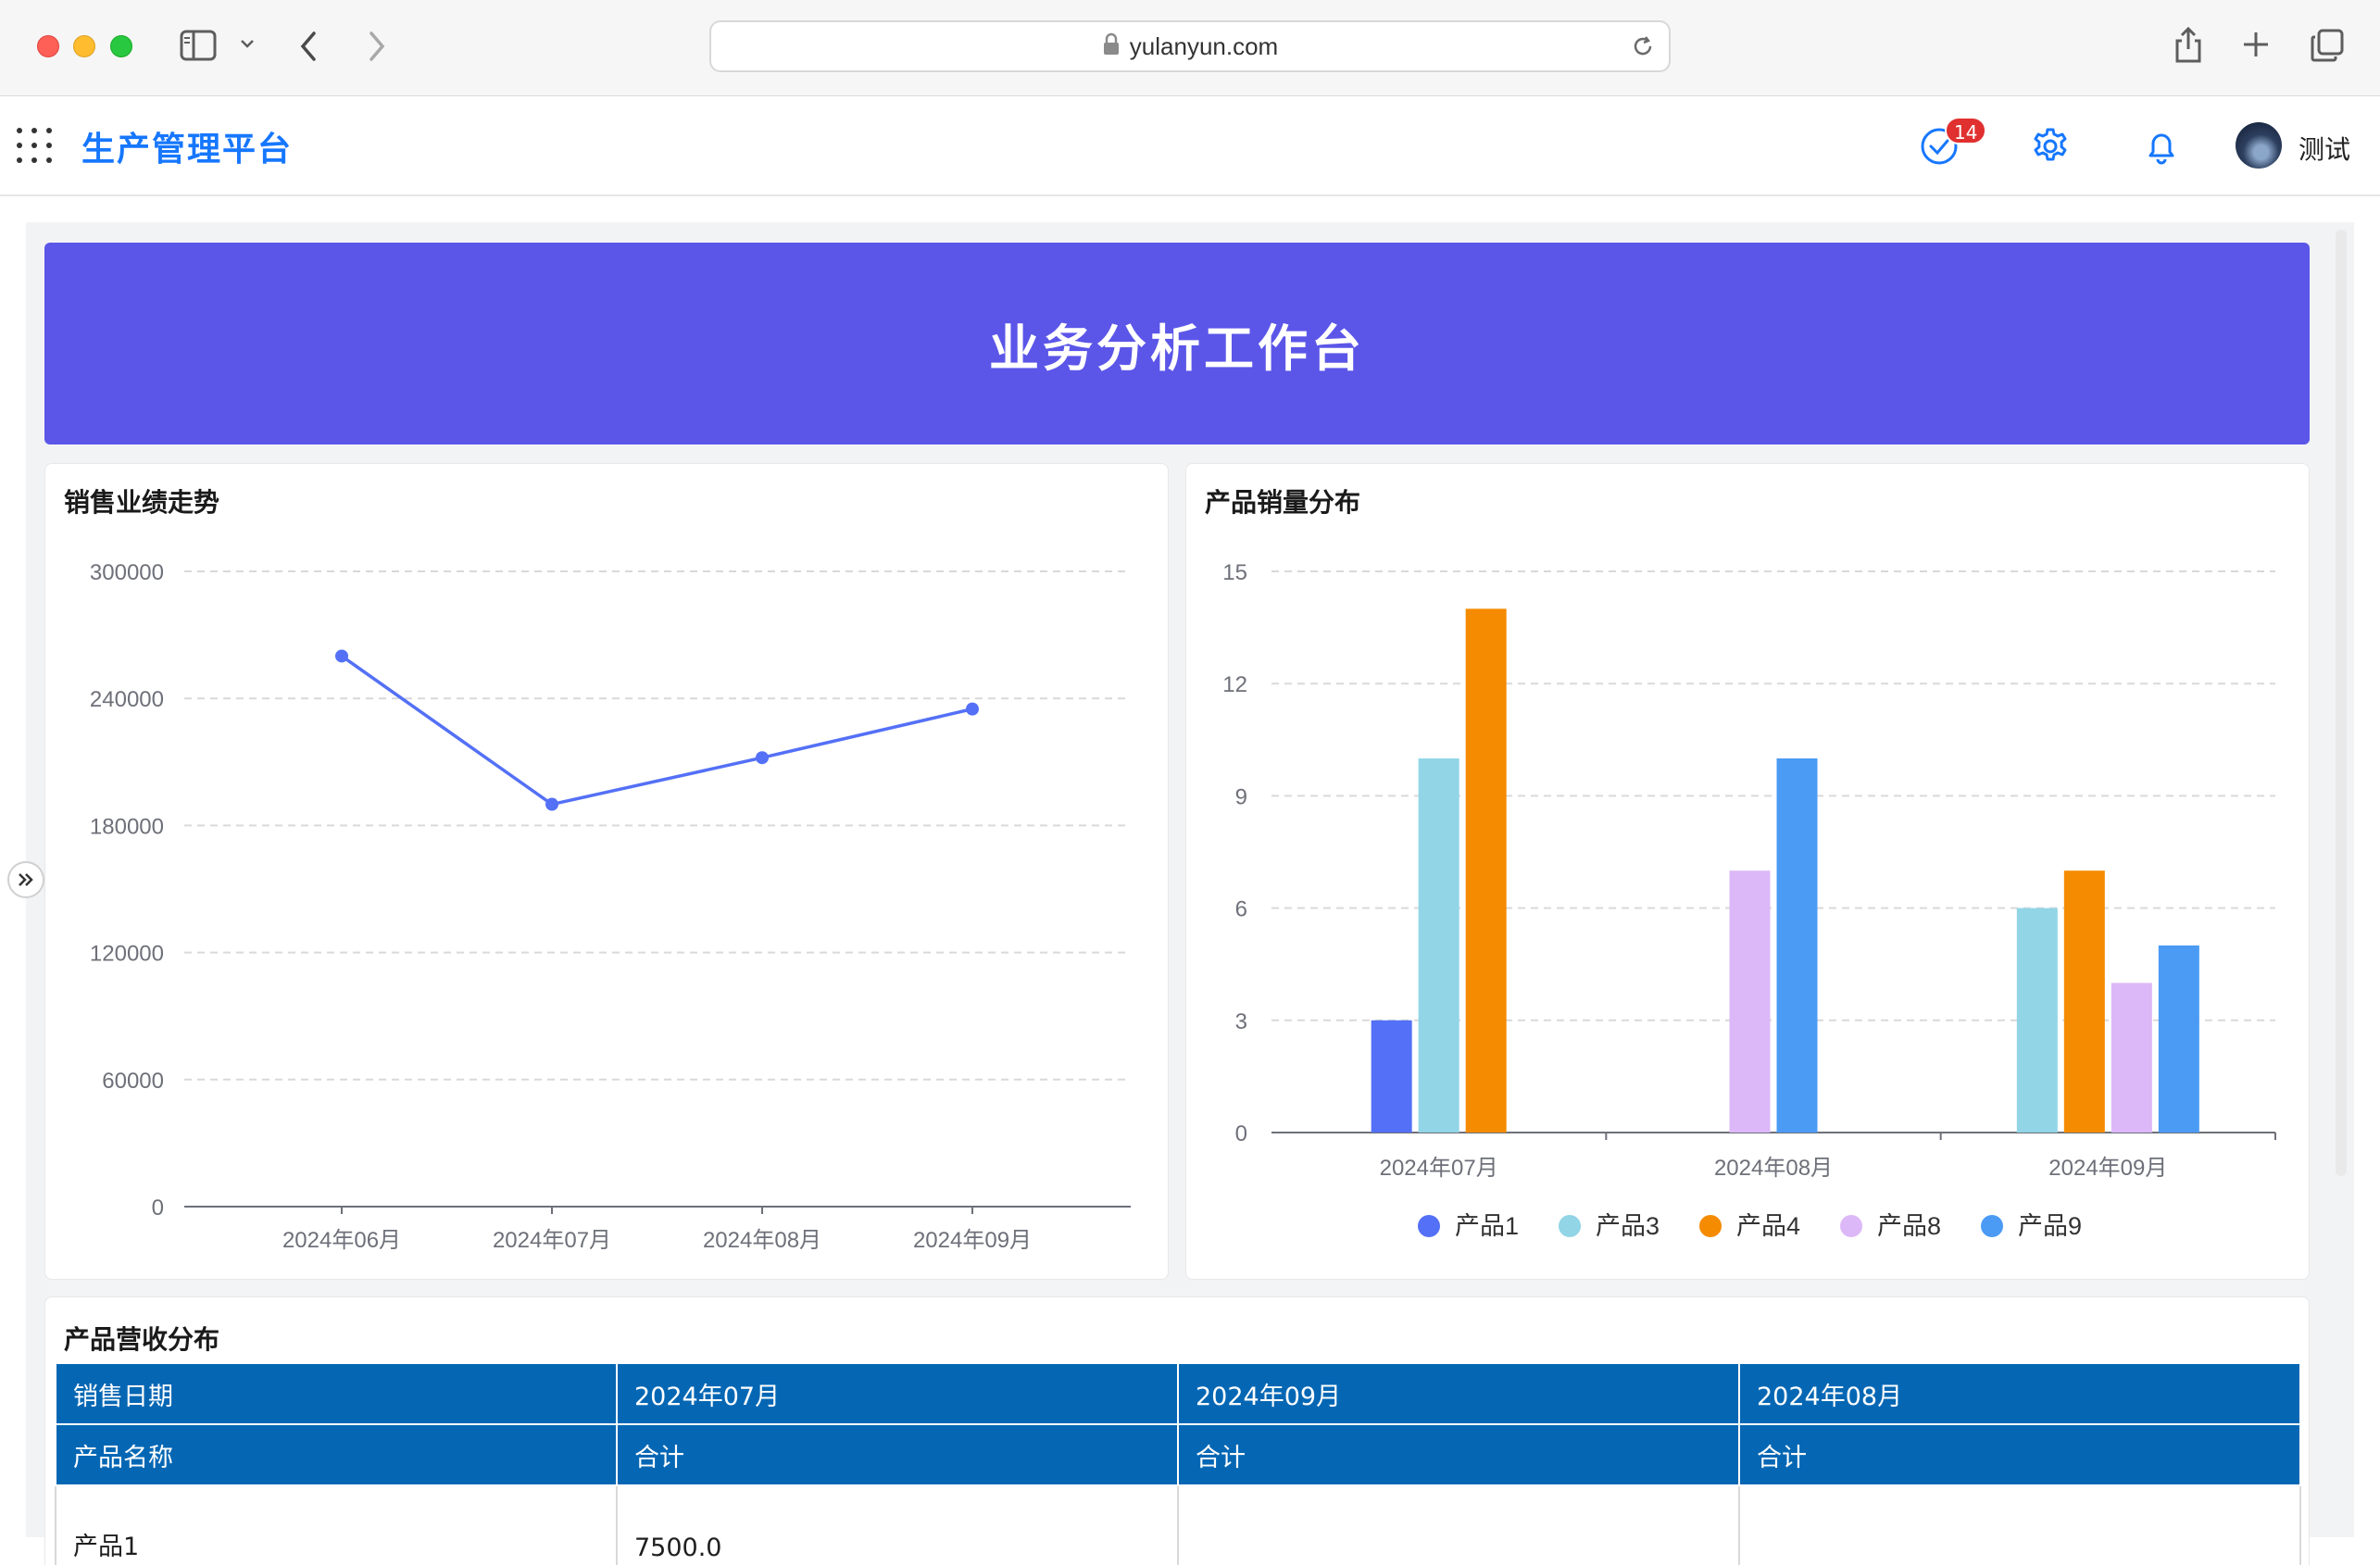  What do you see at coordinates (25, 879) in the screenshot?
I see `expand-sidebar-icon` at bounding box center [25, 879].